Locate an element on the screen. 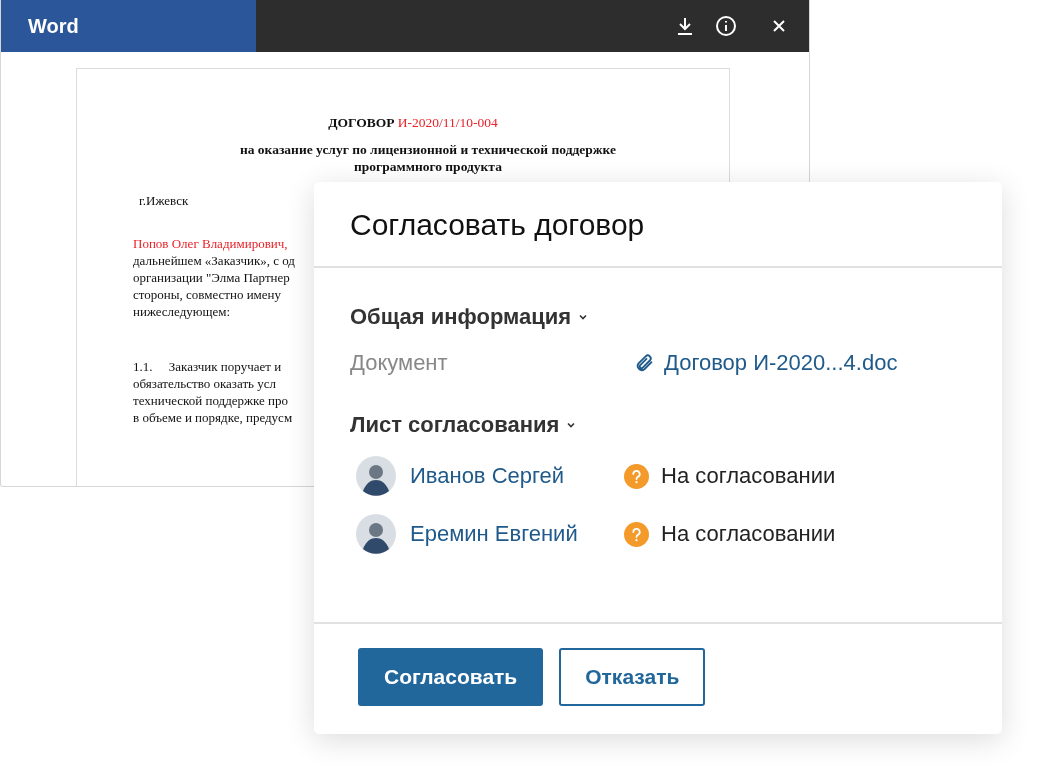 This screenshot has height=779, width=1051. field-label: Документ is located at coordinates (399, 363).